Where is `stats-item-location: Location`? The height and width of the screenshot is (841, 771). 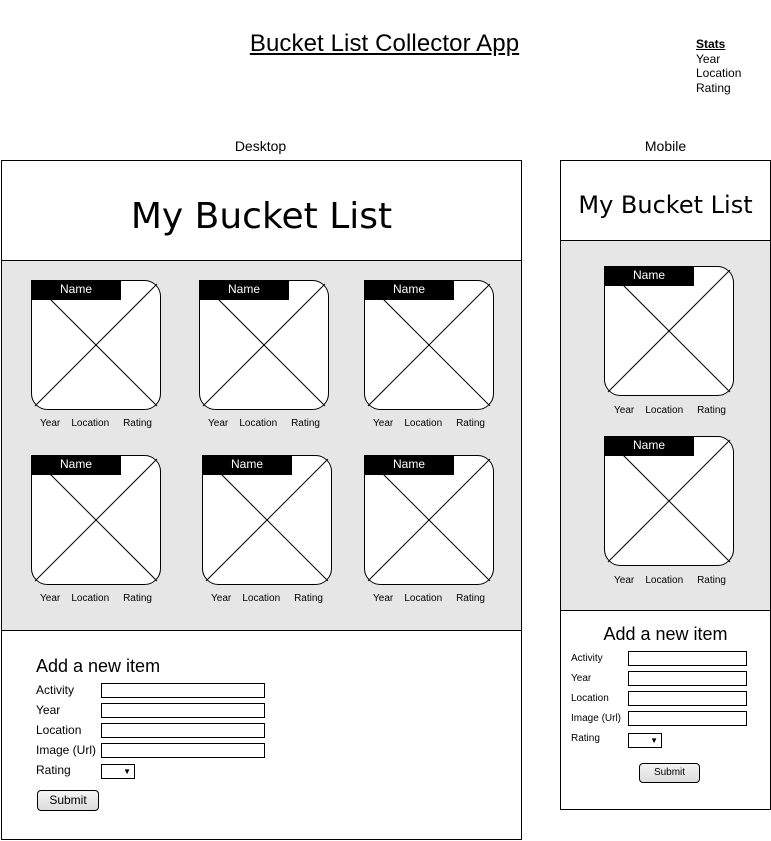 stats-item-location: Location is located at coordinates (719, 73).